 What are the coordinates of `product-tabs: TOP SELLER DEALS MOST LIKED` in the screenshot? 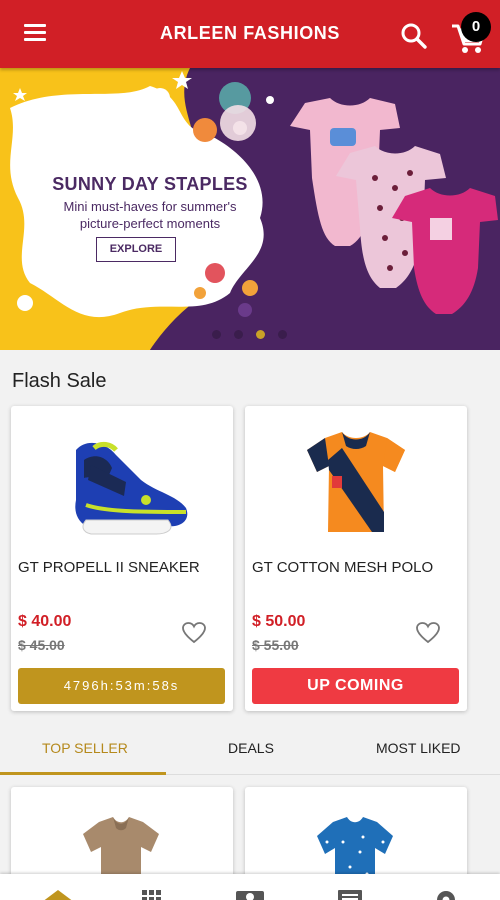 It's located at (250, 754).